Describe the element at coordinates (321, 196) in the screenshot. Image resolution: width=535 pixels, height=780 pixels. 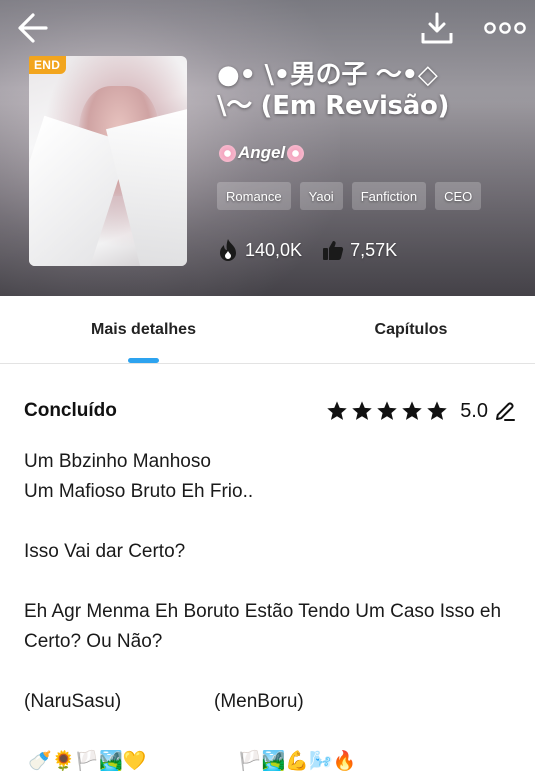
I see `tag-yaoi: Yaoi` at that location.